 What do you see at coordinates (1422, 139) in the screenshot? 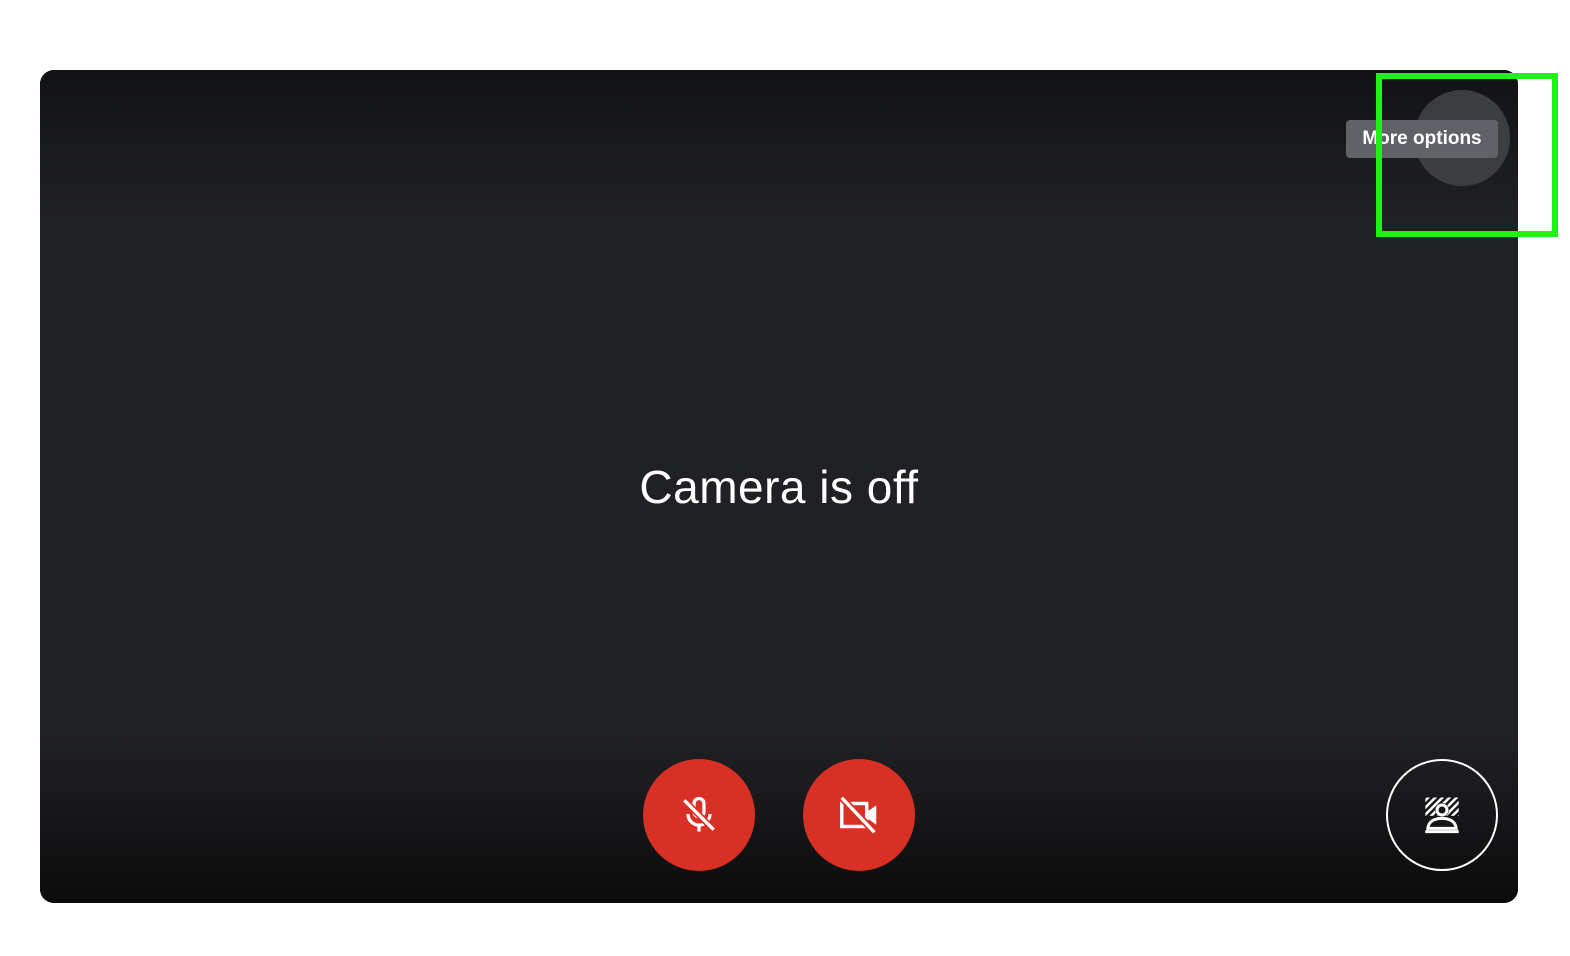
I see `more-options-tooltip: More options` at bounding box center [1422, 139].